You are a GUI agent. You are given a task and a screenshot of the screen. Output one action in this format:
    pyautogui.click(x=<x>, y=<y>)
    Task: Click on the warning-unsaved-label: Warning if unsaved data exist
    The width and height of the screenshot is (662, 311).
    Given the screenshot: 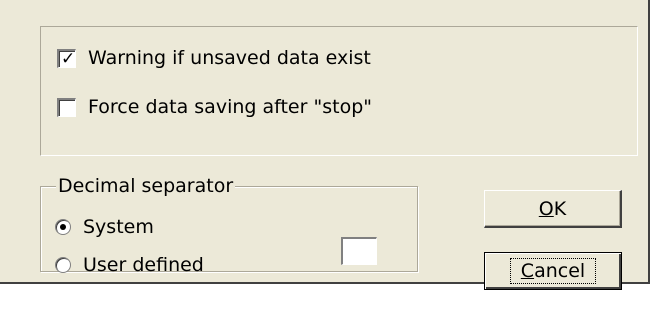 What is the action you would take?
    pyautogui.click(x=229, y=58)
    